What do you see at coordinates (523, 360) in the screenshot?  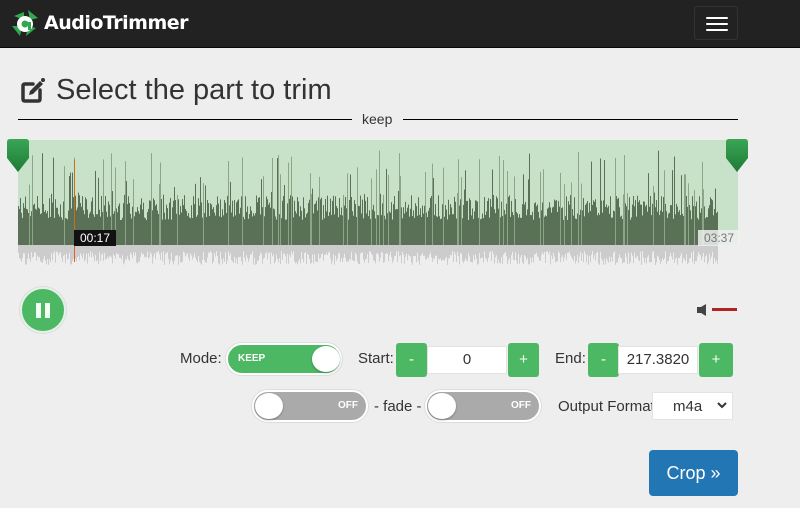 I see `start-increment-button: +` at bounding box center [523, 360].